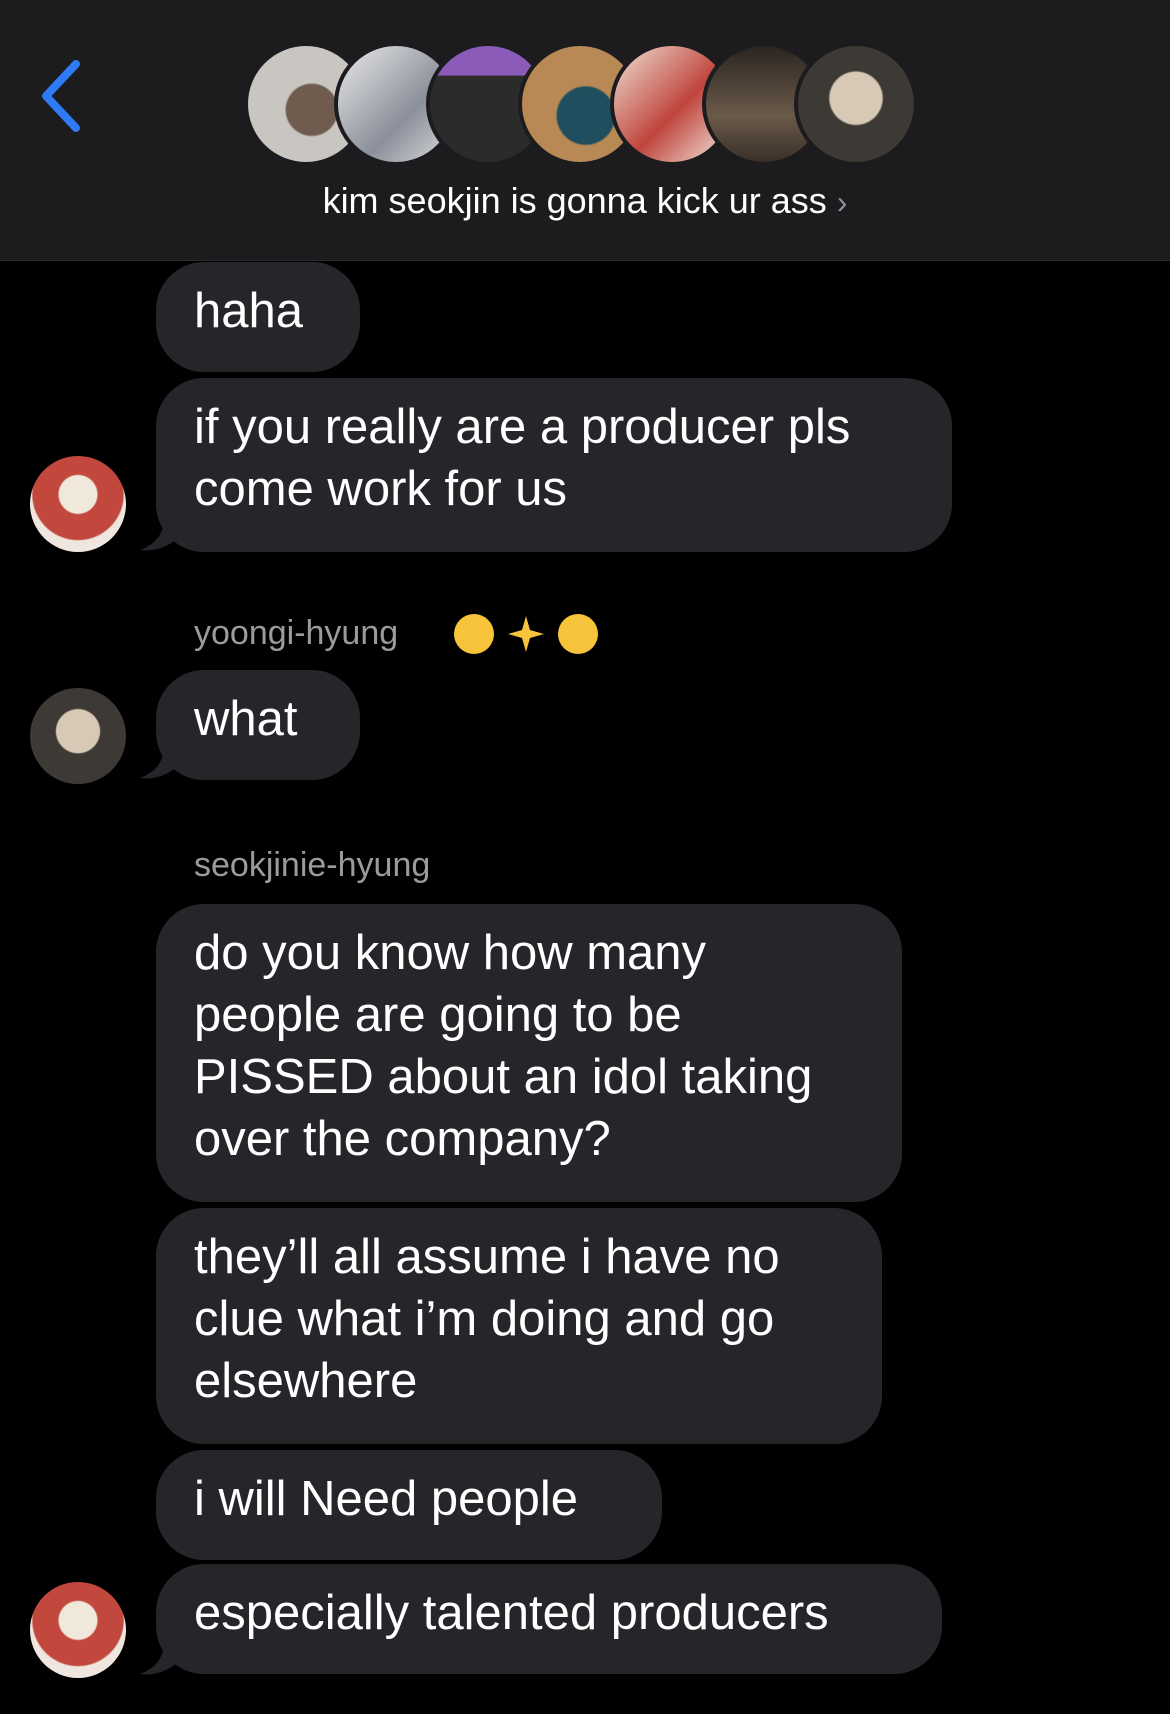 This screenshot has width=1170, height=1714. Describe the element at coordinates (62, 96) in the screenshot. I see `back-chevron-icon` at that location.